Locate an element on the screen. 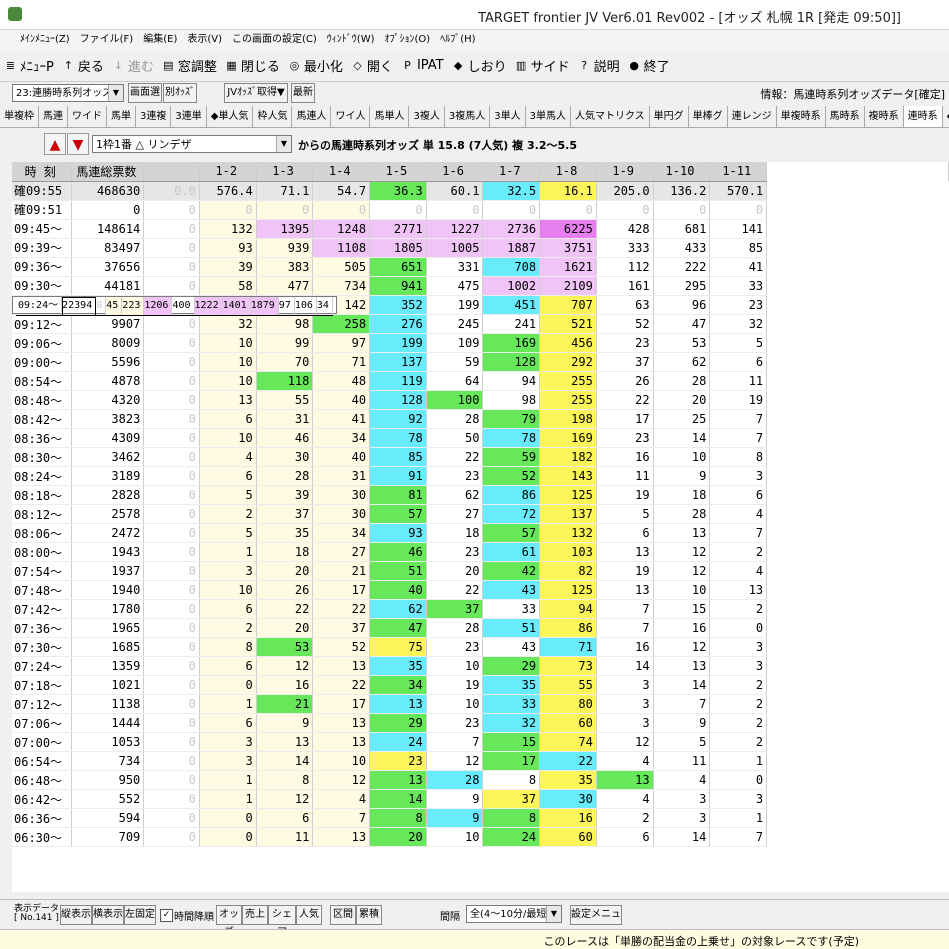 The image size is (949, 949). bottom-btns1-button-2: 左固定 is located at coordinates (140, 915).